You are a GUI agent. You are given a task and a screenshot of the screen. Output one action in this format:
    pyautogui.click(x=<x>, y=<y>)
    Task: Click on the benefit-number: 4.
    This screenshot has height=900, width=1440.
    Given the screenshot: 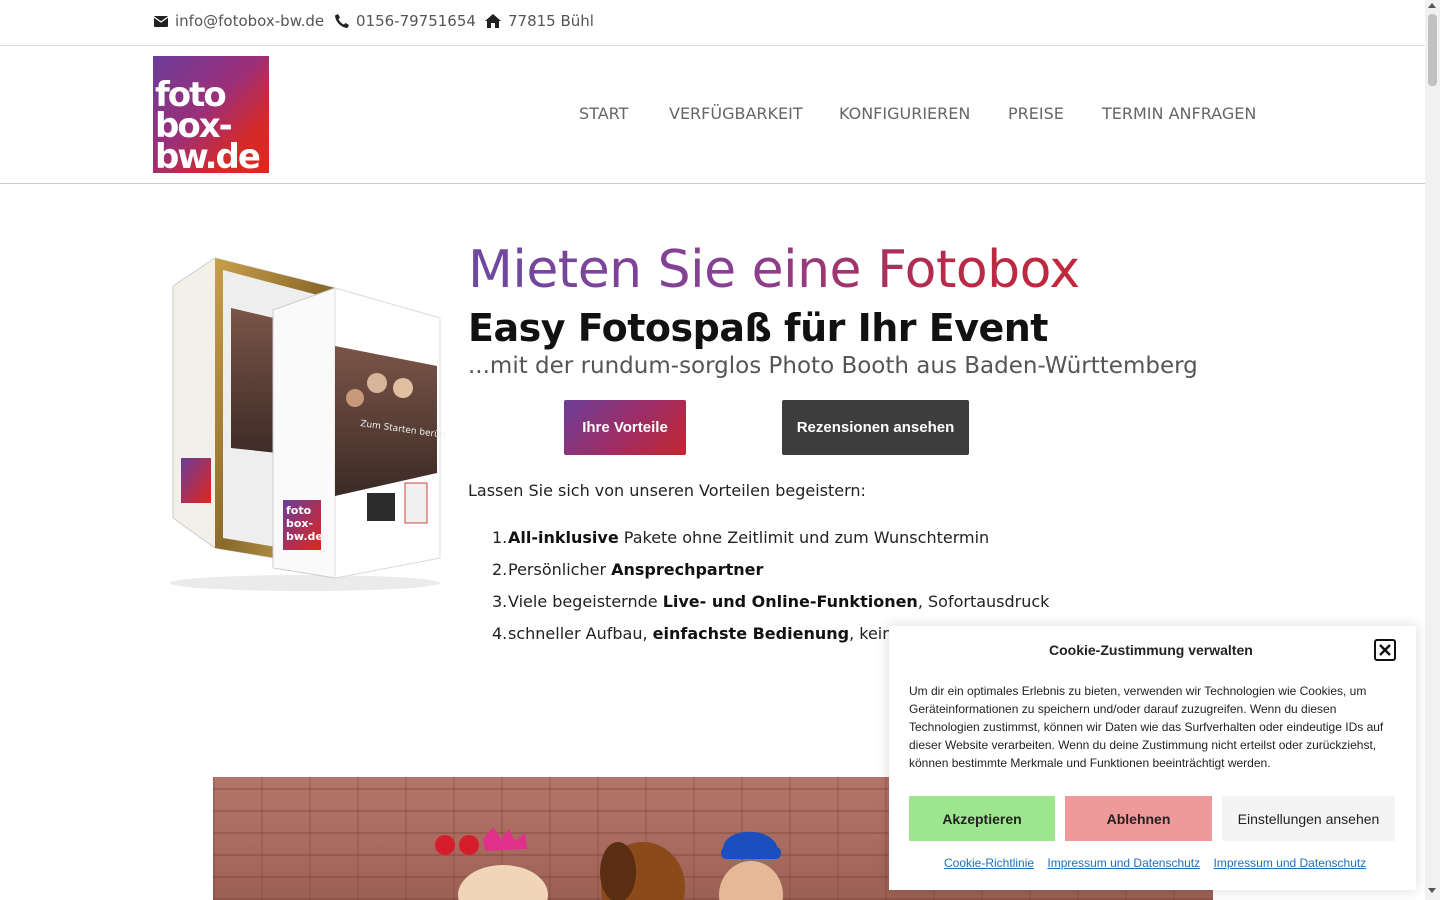 What is the action you would take?
    pyautogui.click(x=500, y=633)
    